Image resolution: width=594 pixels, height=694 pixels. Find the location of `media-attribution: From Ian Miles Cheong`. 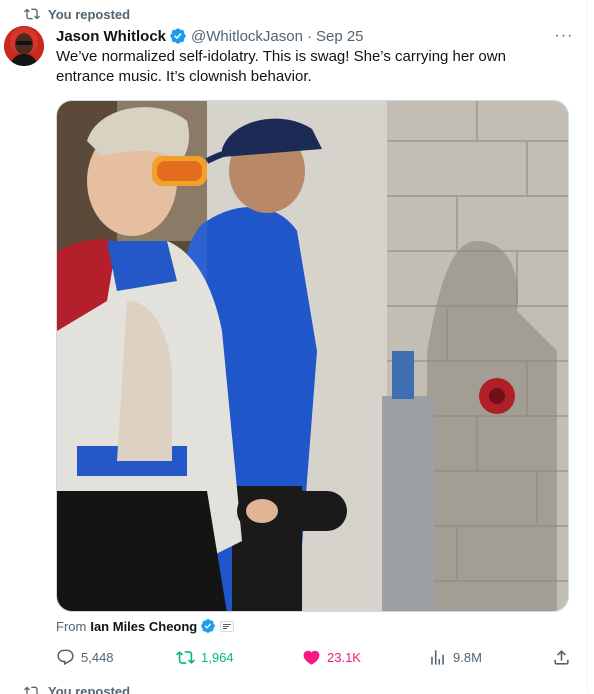

media-attribution: From Ian Miles Cheong is located at coordinates (145, 626).